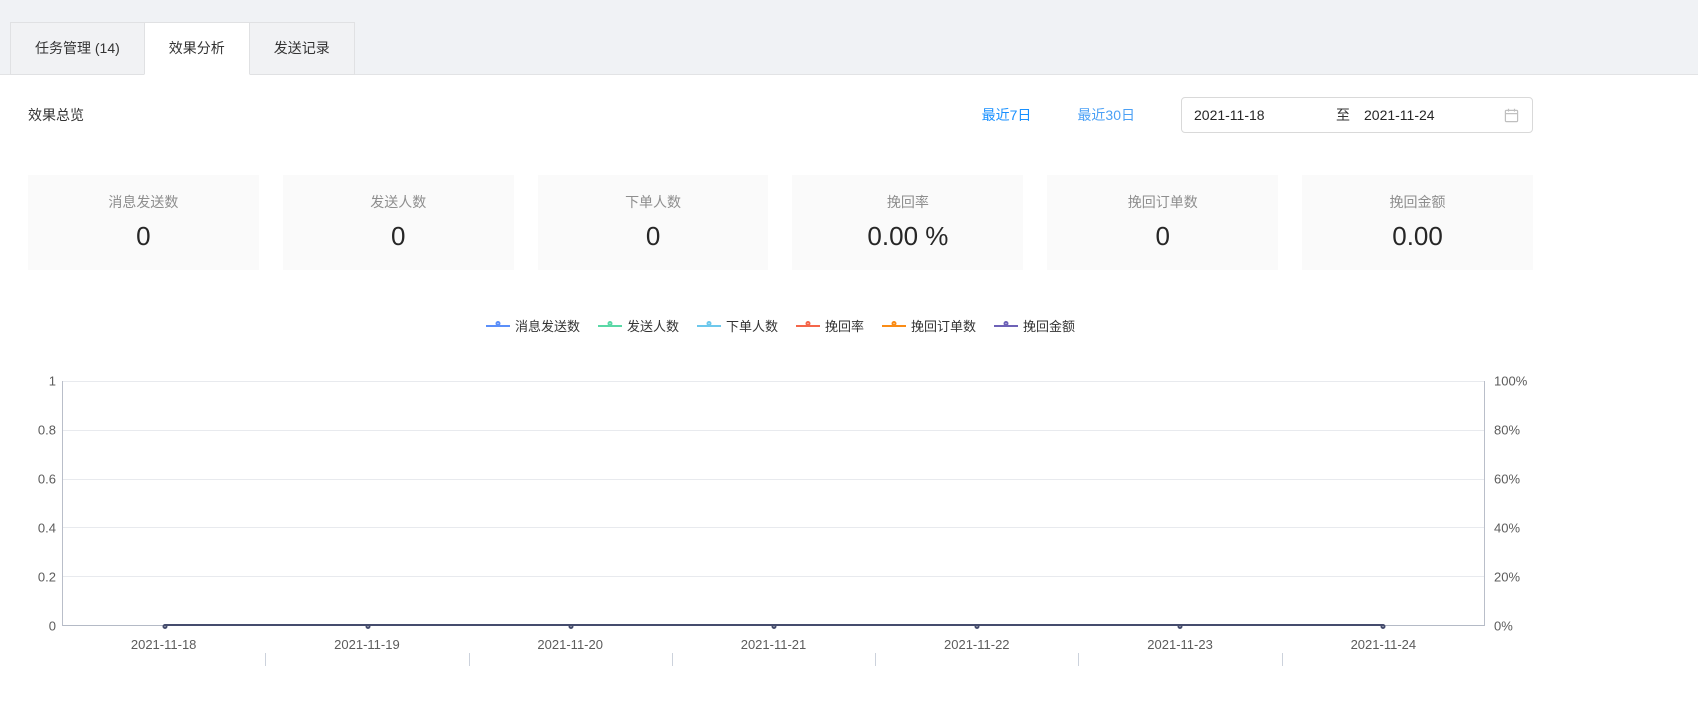  I want to click on y-axis-label-right: 20%, so click(1507, 577).